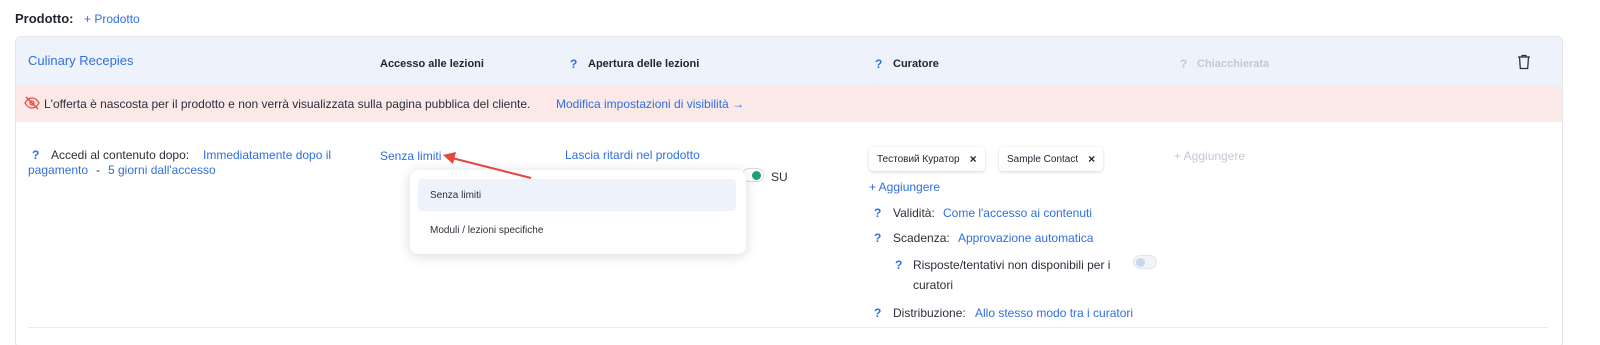  What do you see at coordinates (1012, 265) in the screenshot?
I see `answers-unavailable-label: Risposte/tentativi non disponibili per i` at bounding box center [1012, 265].